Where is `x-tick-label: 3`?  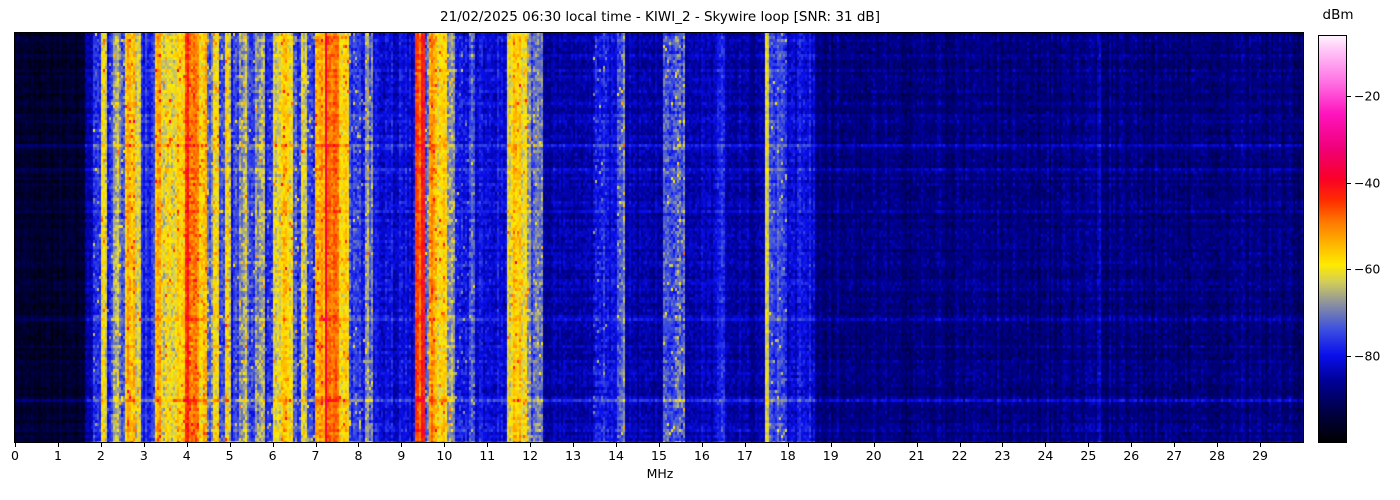 x-tick-label: 3 is located at coordinates (143, 455).